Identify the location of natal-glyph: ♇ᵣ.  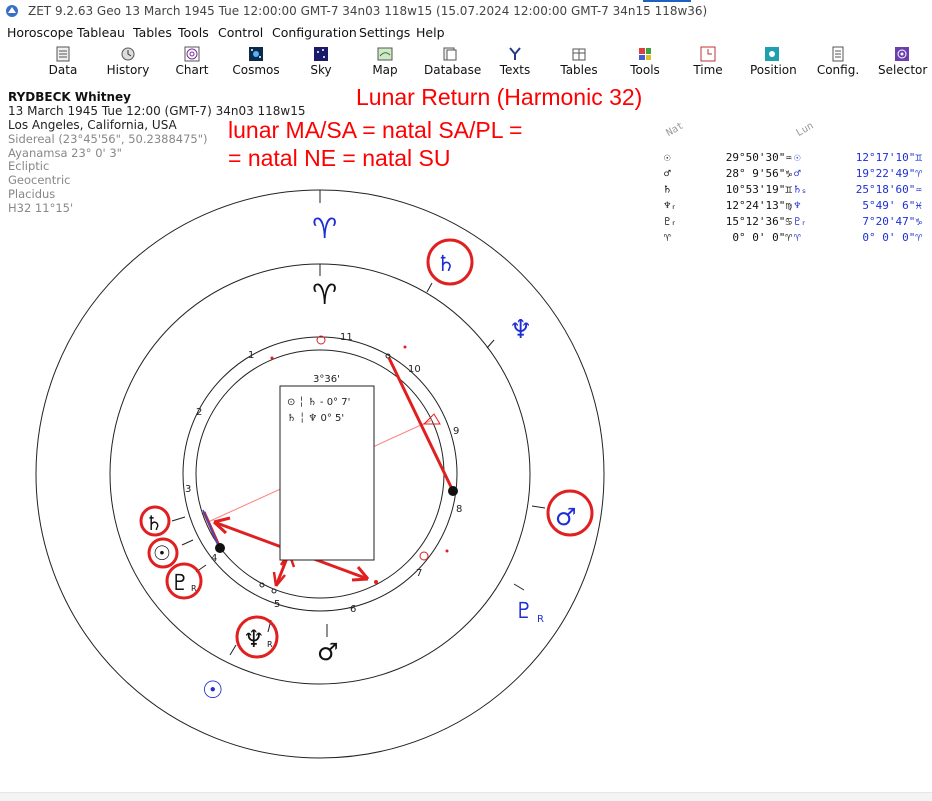
(671, 221).